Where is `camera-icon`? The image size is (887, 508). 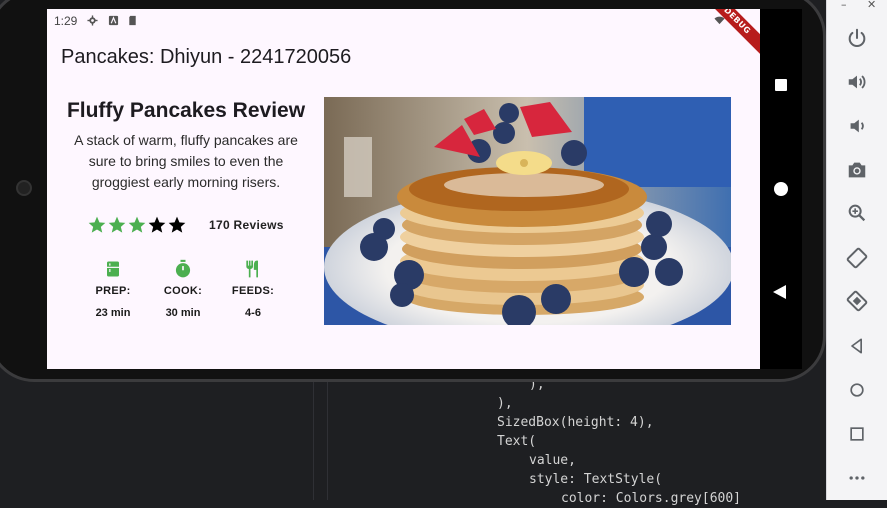 camera-icon is located at coordinates (857, 170).